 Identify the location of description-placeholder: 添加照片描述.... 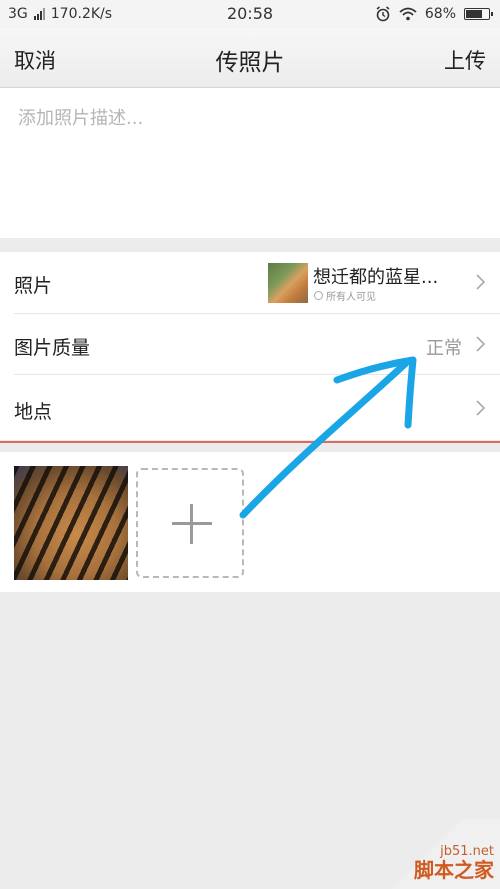
(81, 118).